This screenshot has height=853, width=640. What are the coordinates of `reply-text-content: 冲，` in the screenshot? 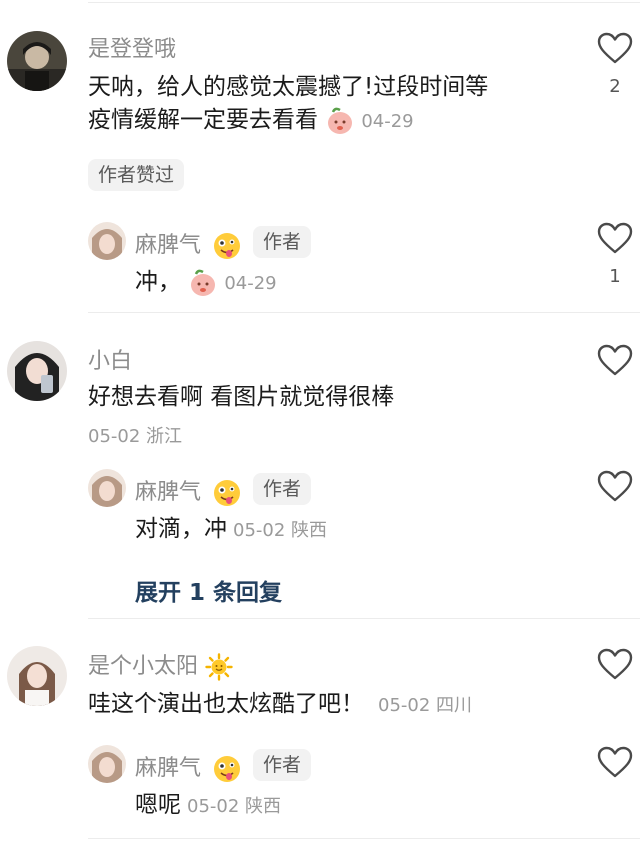 It's located at (158, 282).